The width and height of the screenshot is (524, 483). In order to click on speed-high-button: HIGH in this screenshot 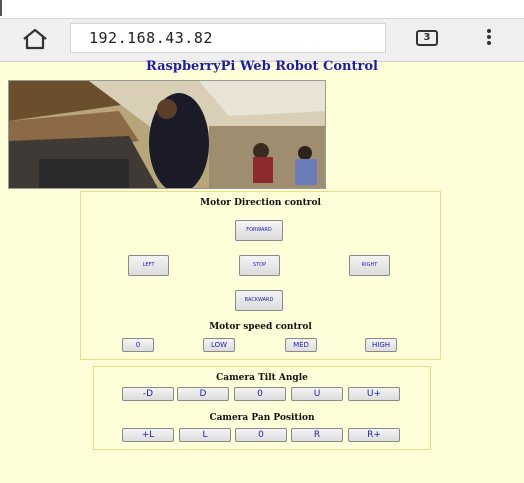, I will do `click(381, 345)`.